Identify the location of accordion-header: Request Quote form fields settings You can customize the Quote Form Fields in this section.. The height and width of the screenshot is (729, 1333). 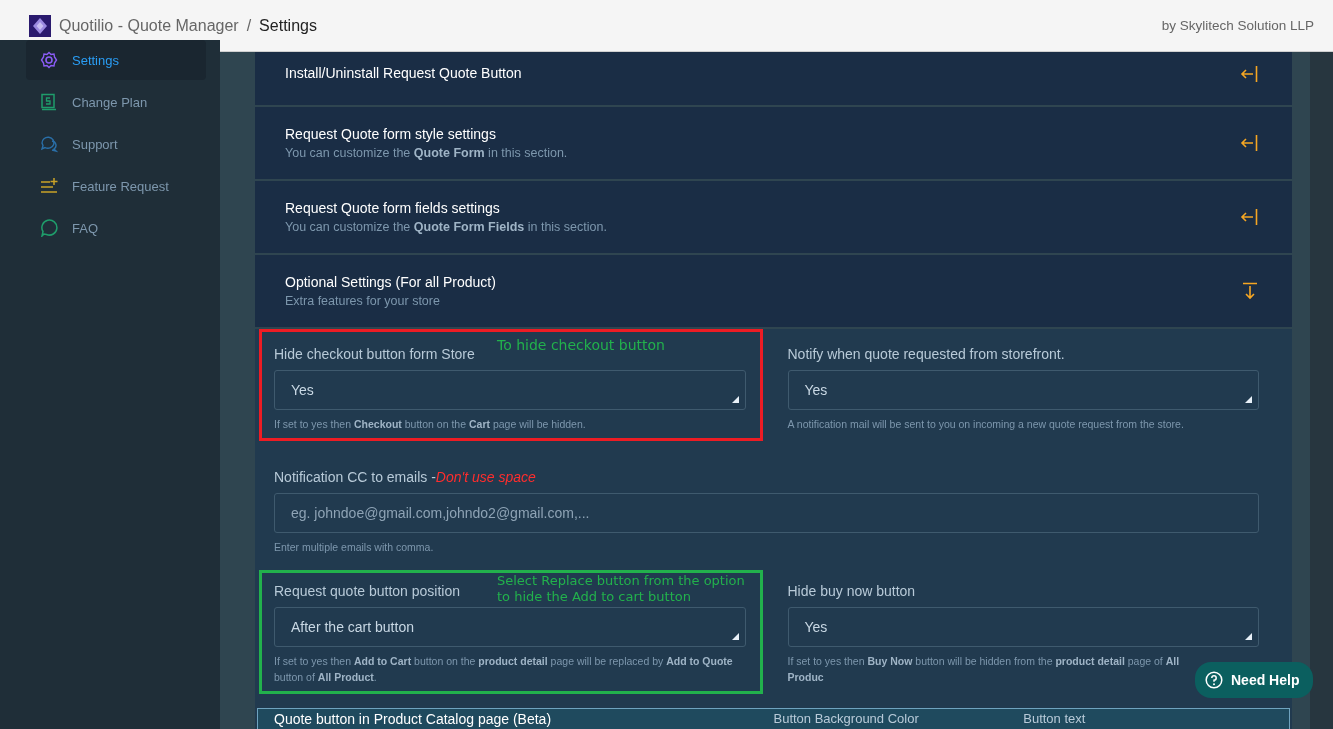
(773, 218).